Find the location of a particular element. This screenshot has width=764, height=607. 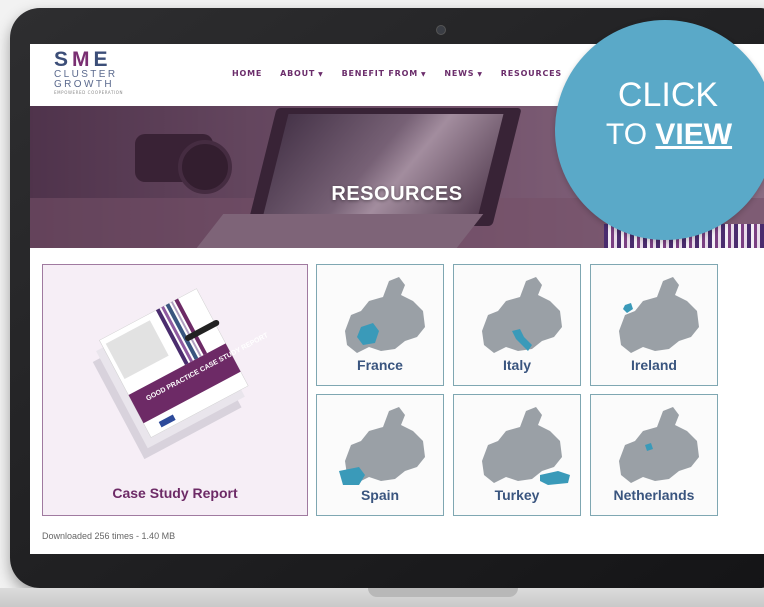

nav-benefit-from: BENEFIT FROM ▼ is located at coordinates (384, 73).